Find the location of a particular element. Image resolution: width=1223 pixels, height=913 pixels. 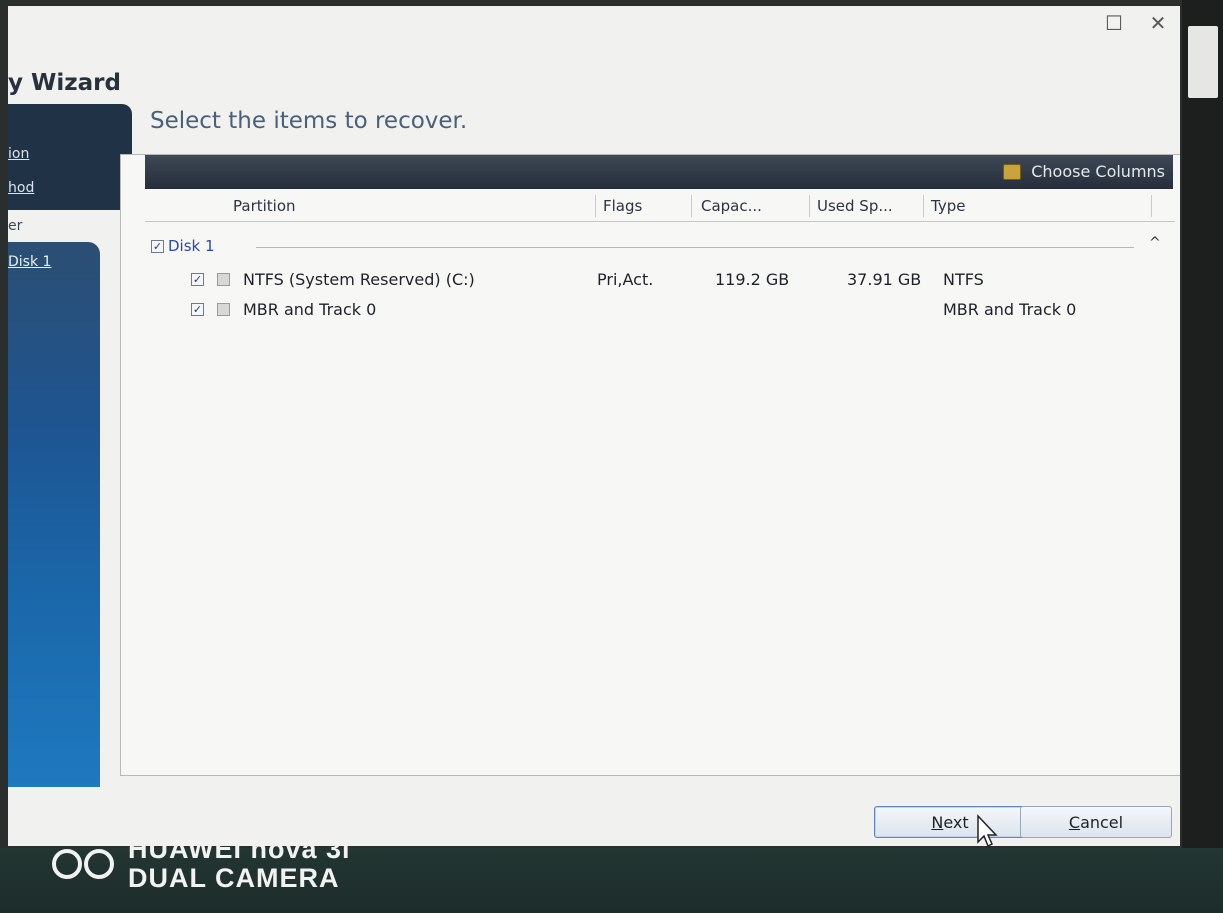

row-capacity: 119.2 GB is located at coordinates (752, 279).